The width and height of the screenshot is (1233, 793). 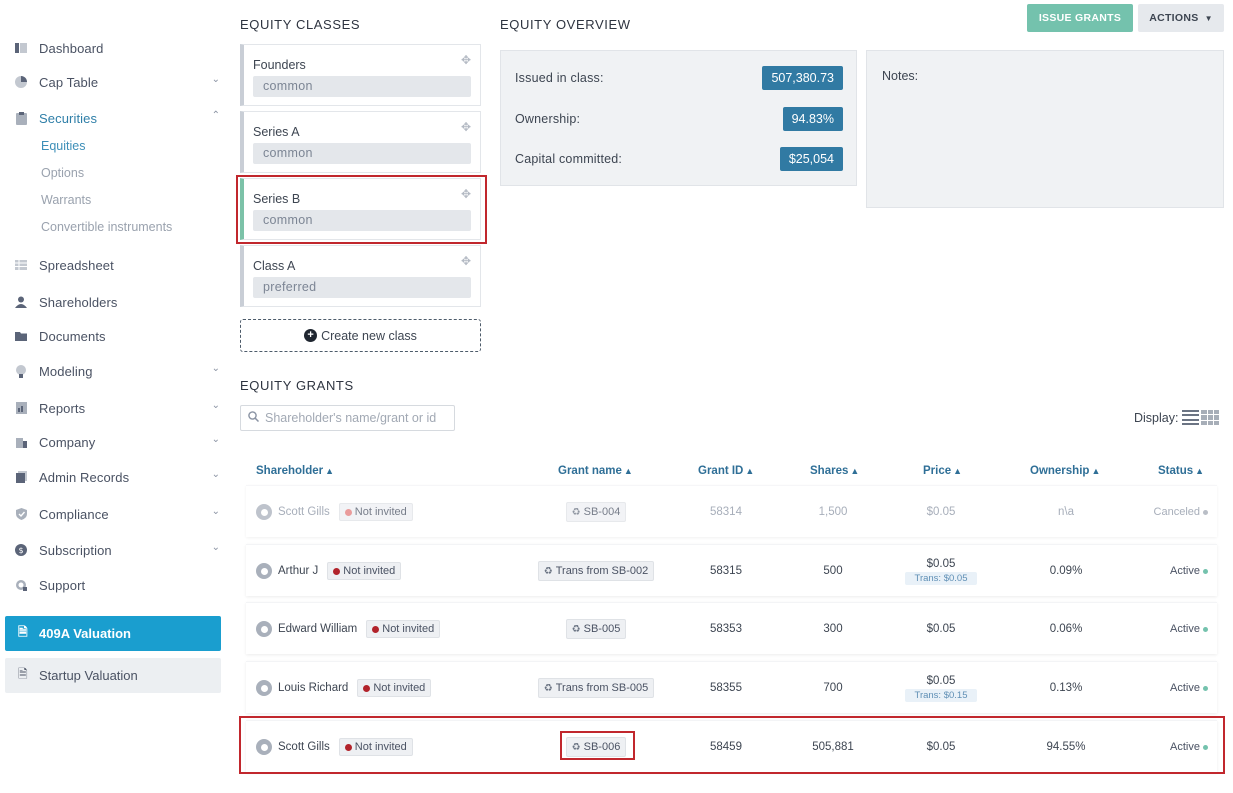 I want to click on column-header-grant-id: Grant ID ▲︎, so click(x=726, y=471).